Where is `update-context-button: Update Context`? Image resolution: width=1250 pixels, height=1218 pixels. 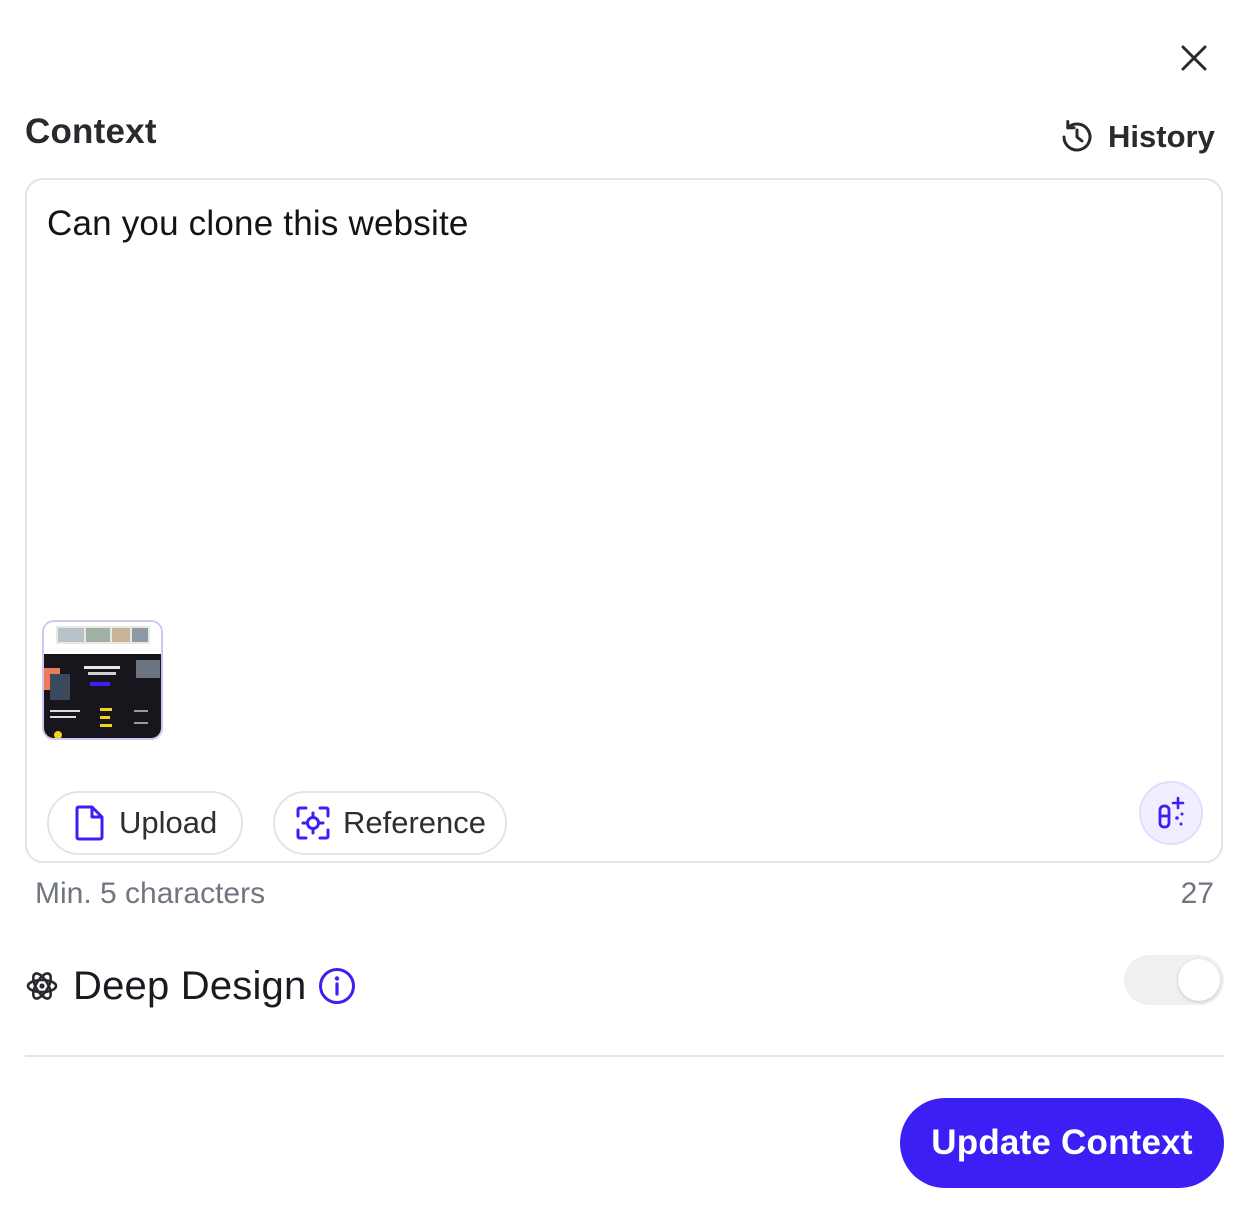
update-context-button: Update Context is located at coordinates (1062, 1143).